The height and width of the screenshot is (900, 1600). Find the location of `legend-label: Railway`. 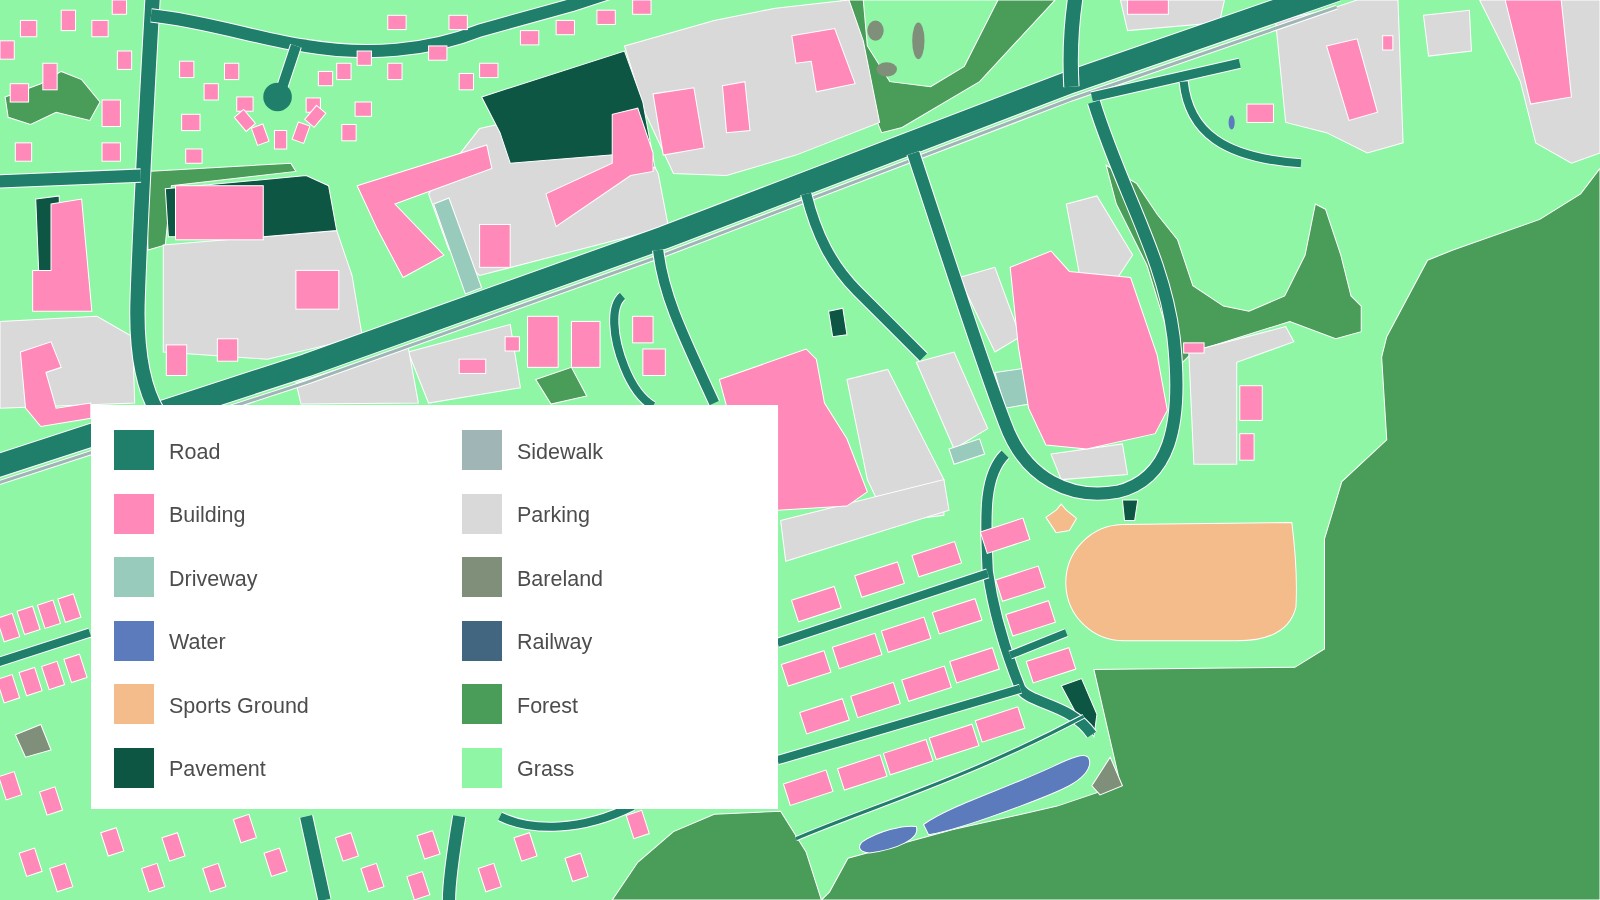

legend-label: Railway is located at coordinates (555, 642).